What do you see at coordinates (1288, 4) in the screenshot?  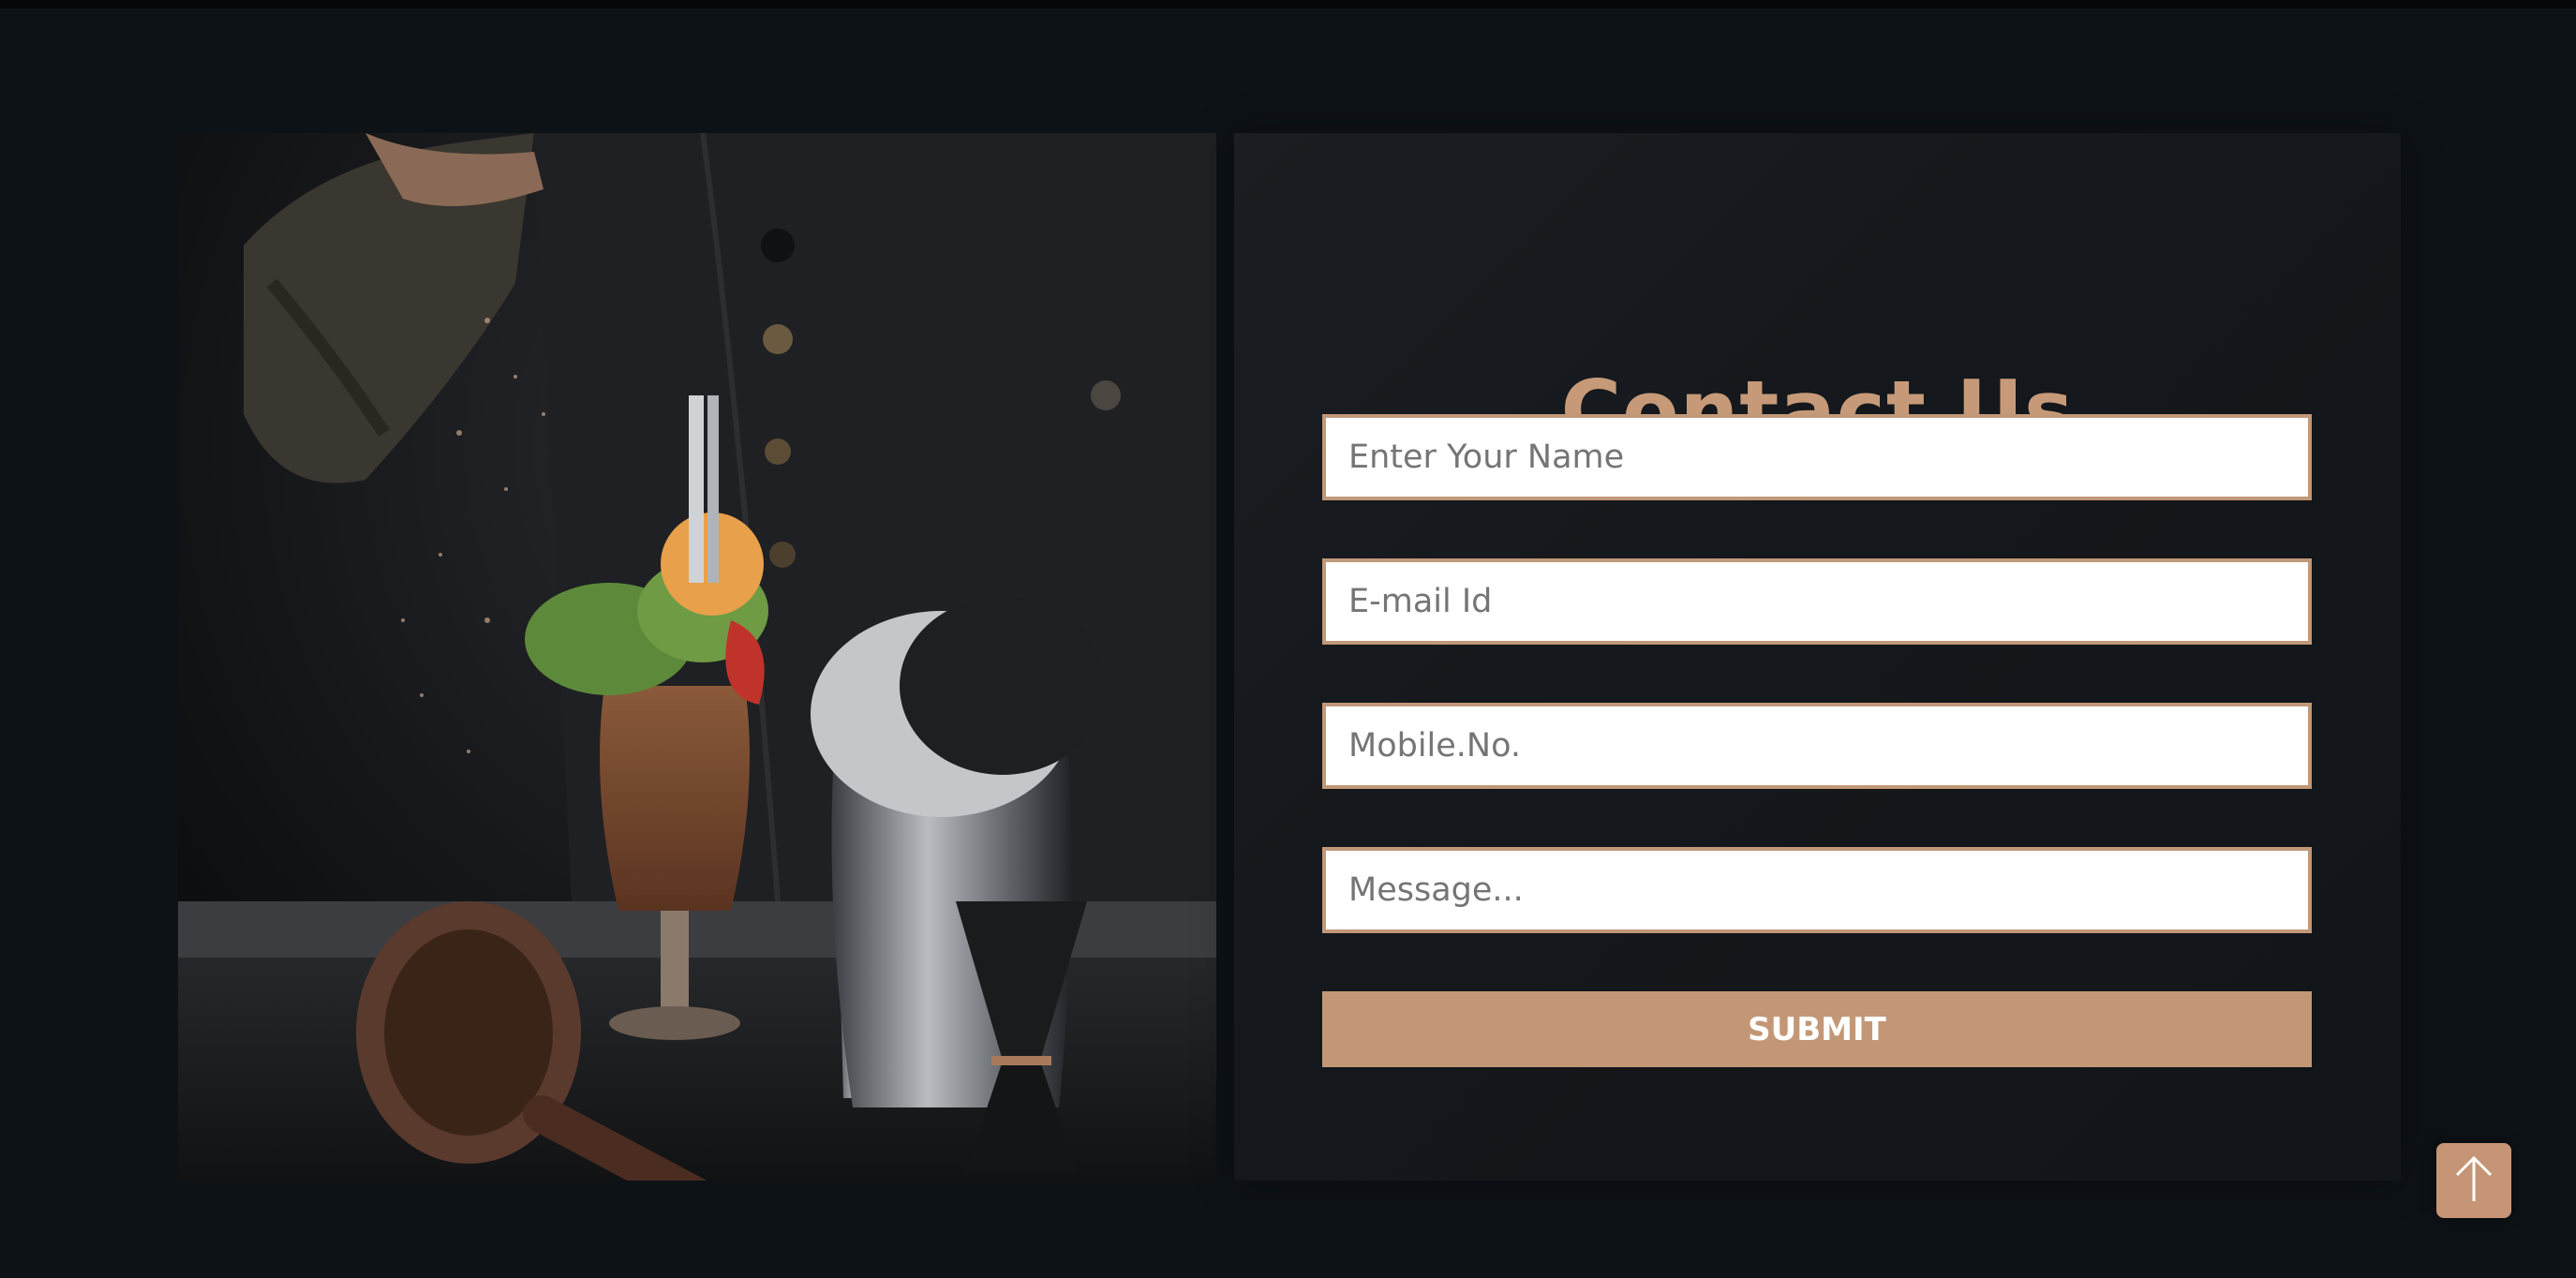 I see `top-bar` at bounding box center [1288, 4].